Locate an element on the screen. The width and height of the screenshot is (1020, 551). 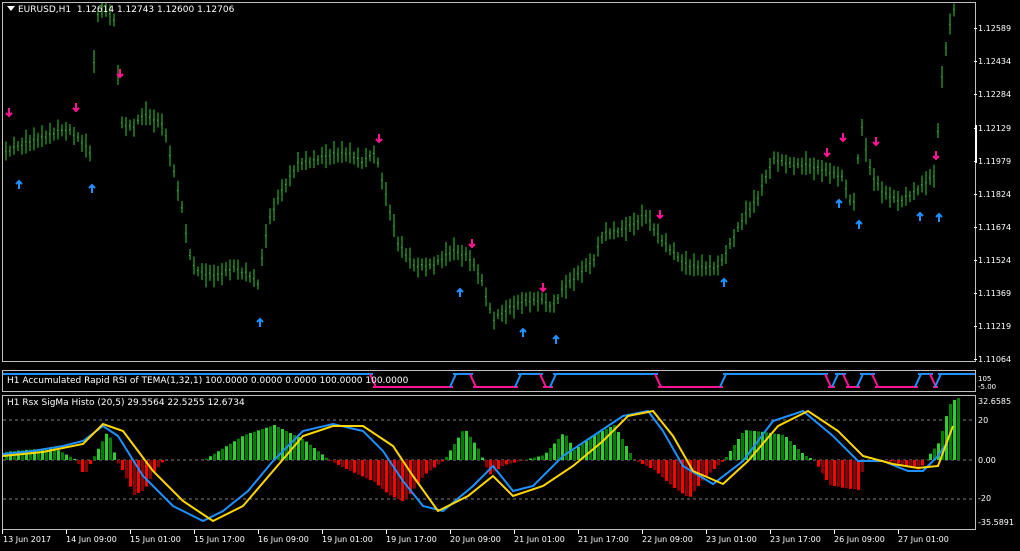
time-label: 15 Jun 01:00 is located at coordinates (155, 539).